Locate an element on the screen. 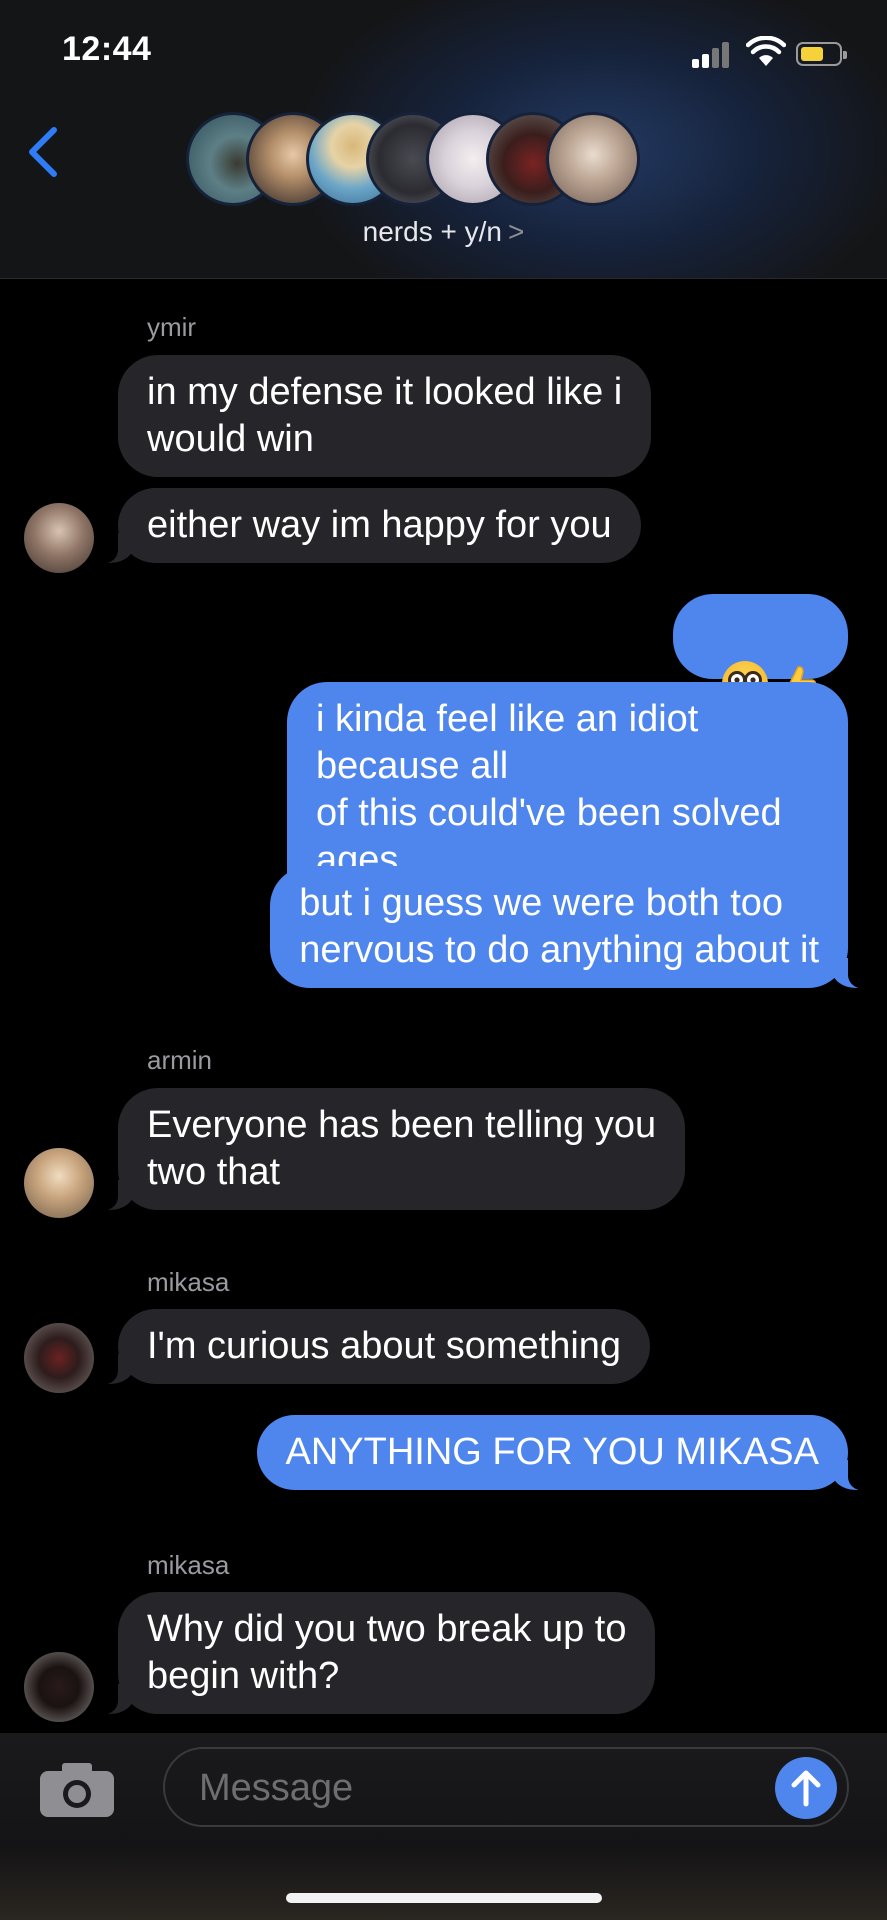  sender-name: ymir is located at coordinates (172, 327).